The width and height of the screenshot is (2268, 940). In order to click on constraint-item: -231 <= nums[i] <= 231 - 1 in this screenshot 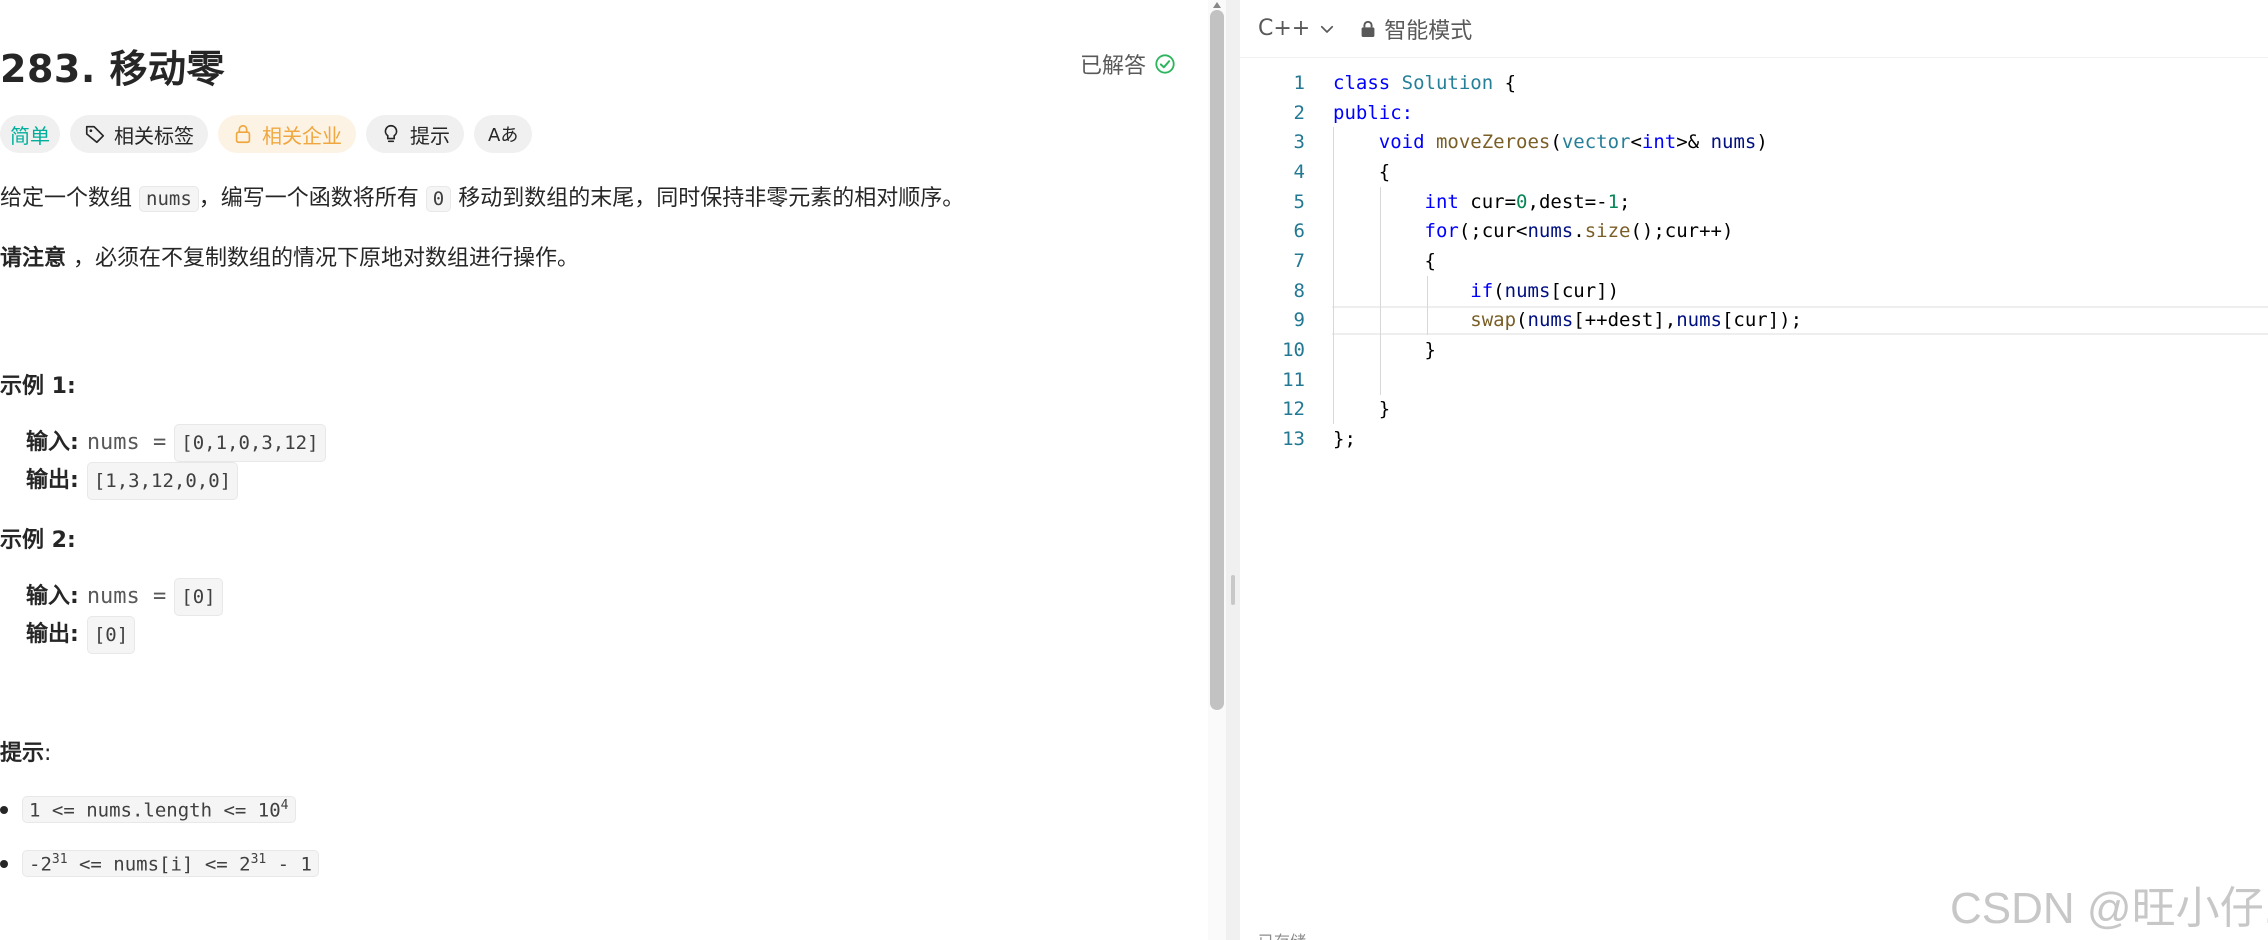, I will do `click(159, 864)`.